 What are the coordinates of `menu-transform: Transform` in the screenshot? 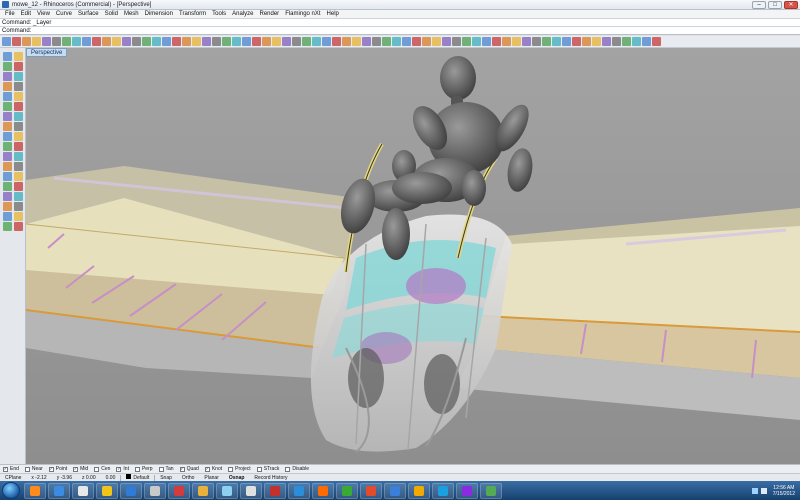 It's located at (192, 14).